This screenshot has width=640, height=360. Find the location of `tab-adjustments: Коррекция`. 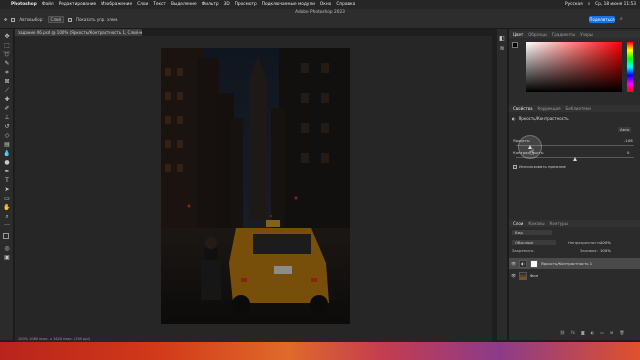

tab-adjustments: Коррекция is located at coordinates (549, 108).